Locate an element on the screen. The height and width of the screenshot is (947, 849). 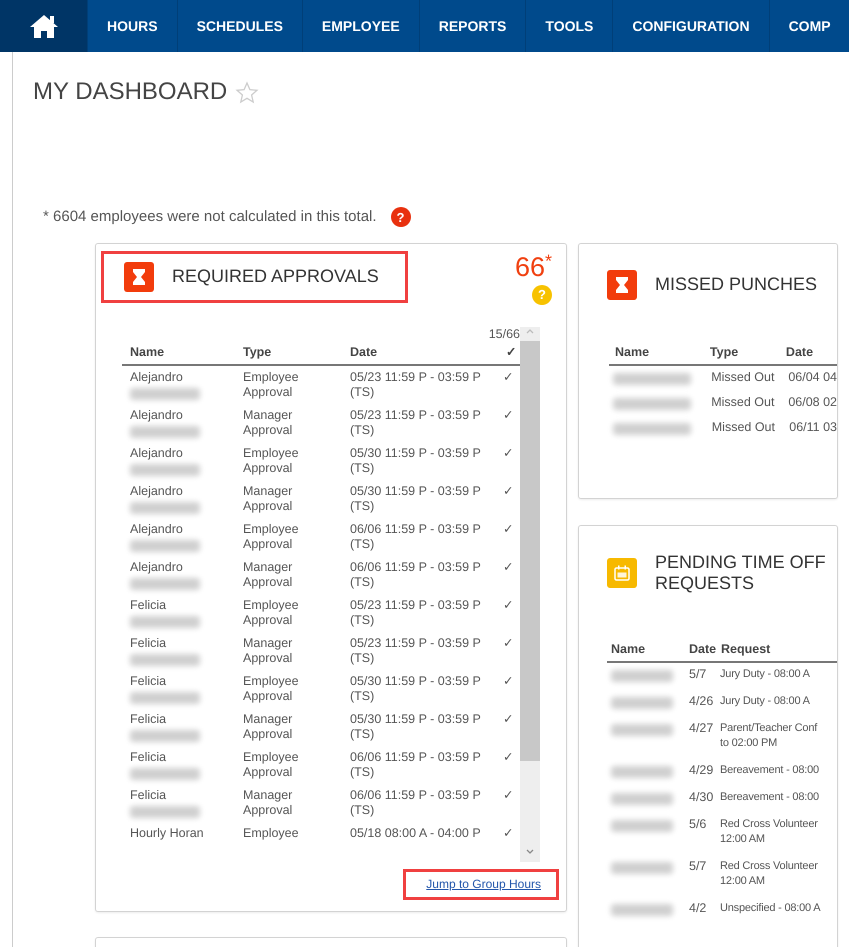
table-cell-text: Hourly Horan is located at coordinates (167, 833).